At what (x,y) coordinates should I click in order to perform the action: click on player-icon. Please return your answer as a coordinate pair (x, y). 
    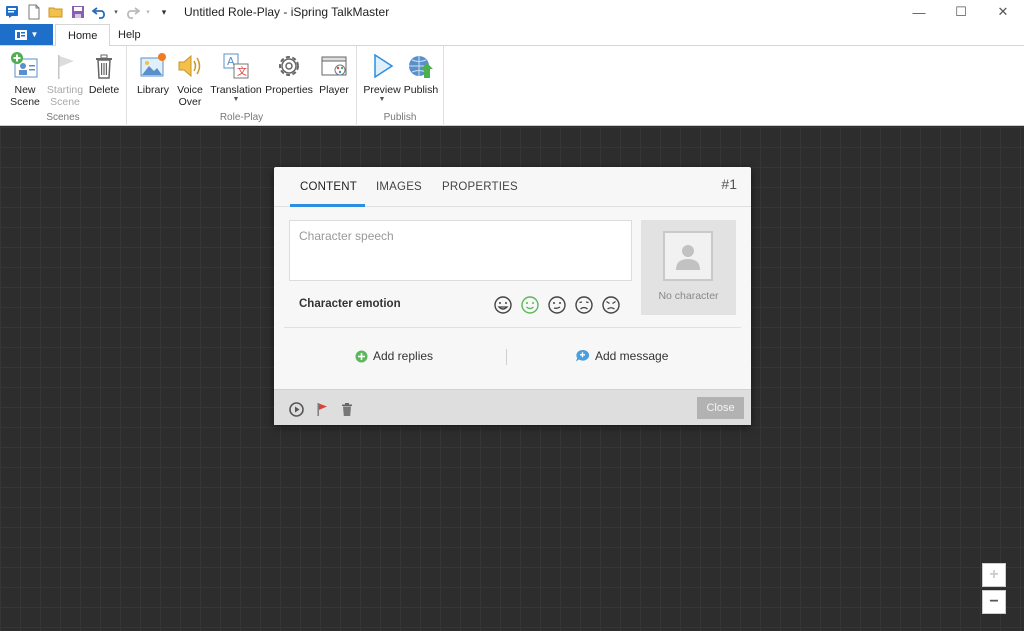
    Looking at the image, I should click on (334, 66).